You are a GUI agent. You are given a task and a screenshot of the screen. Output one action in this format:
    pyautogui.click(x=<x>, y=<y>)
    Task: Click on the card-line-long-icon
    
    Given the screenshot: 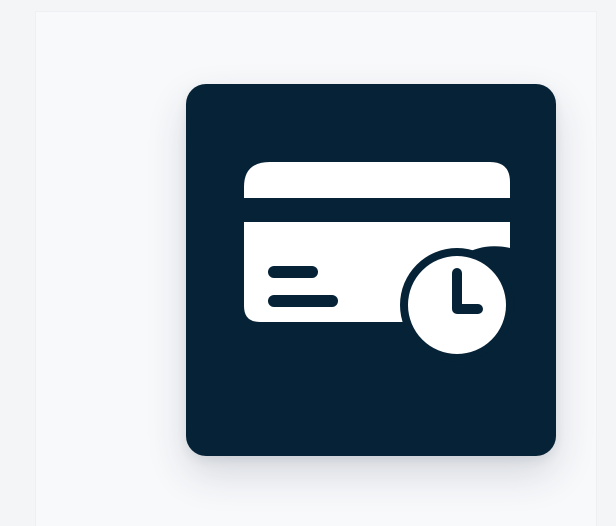 What is the action you would take?
    pyautogui.click(x=303, y=301)
    